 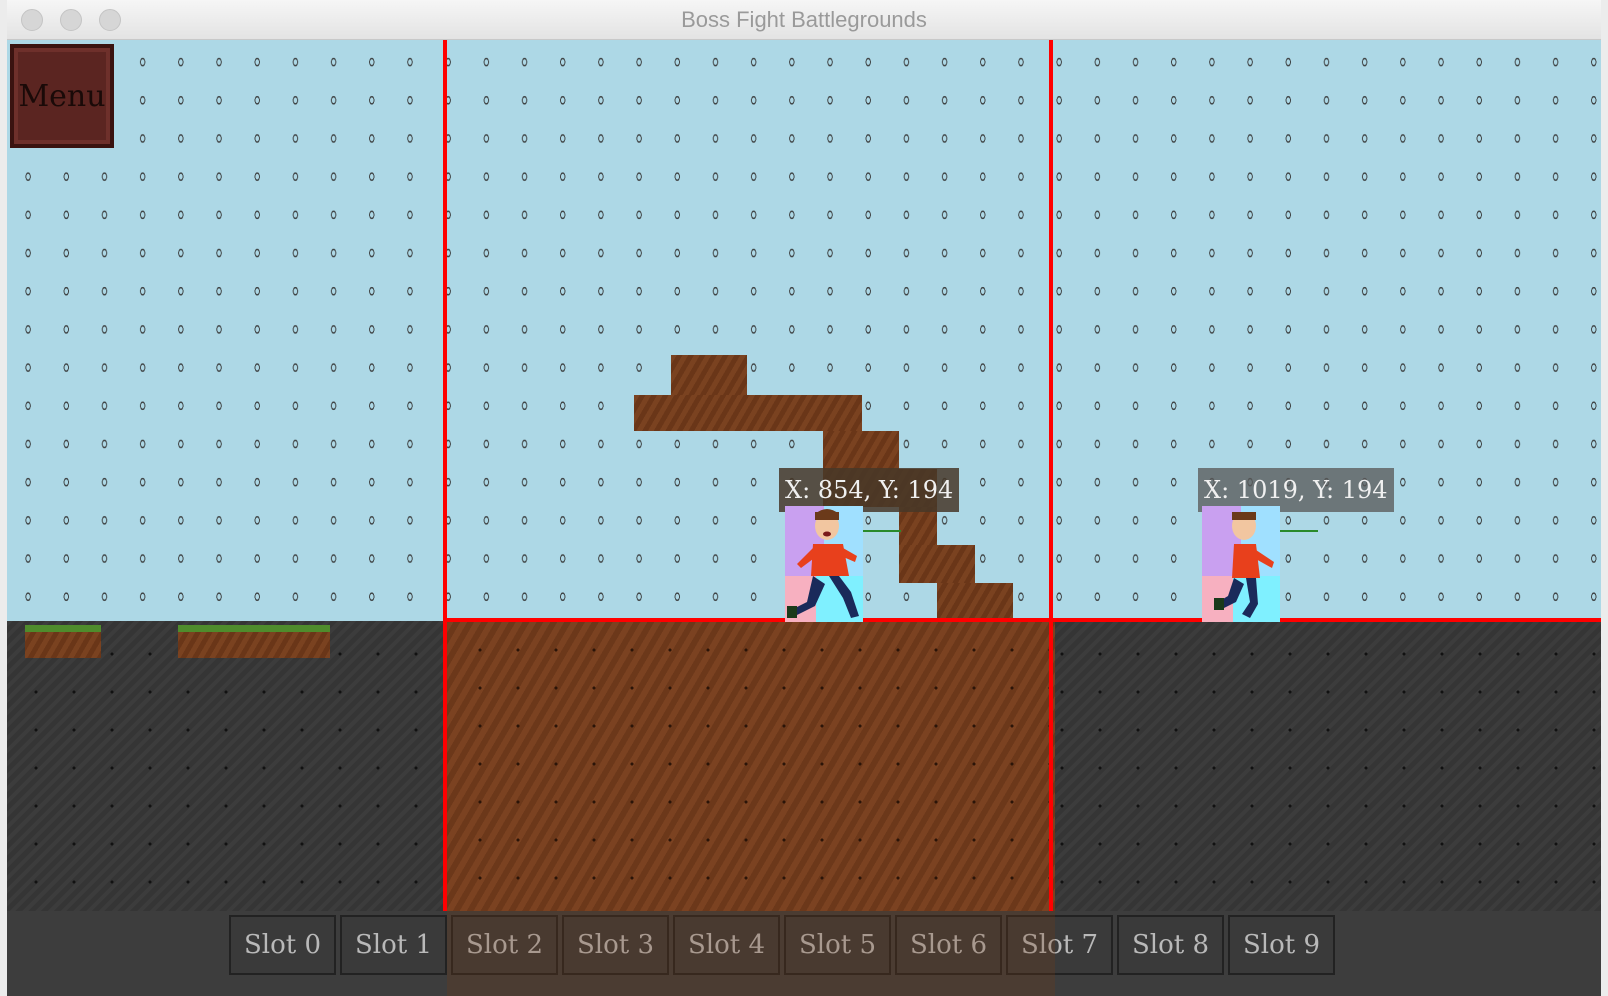 What do you see at coordinates (1059, 945) in the screenshot?
I see `hotbar-slot: Slot 7` at bounding box center [1059, 945].